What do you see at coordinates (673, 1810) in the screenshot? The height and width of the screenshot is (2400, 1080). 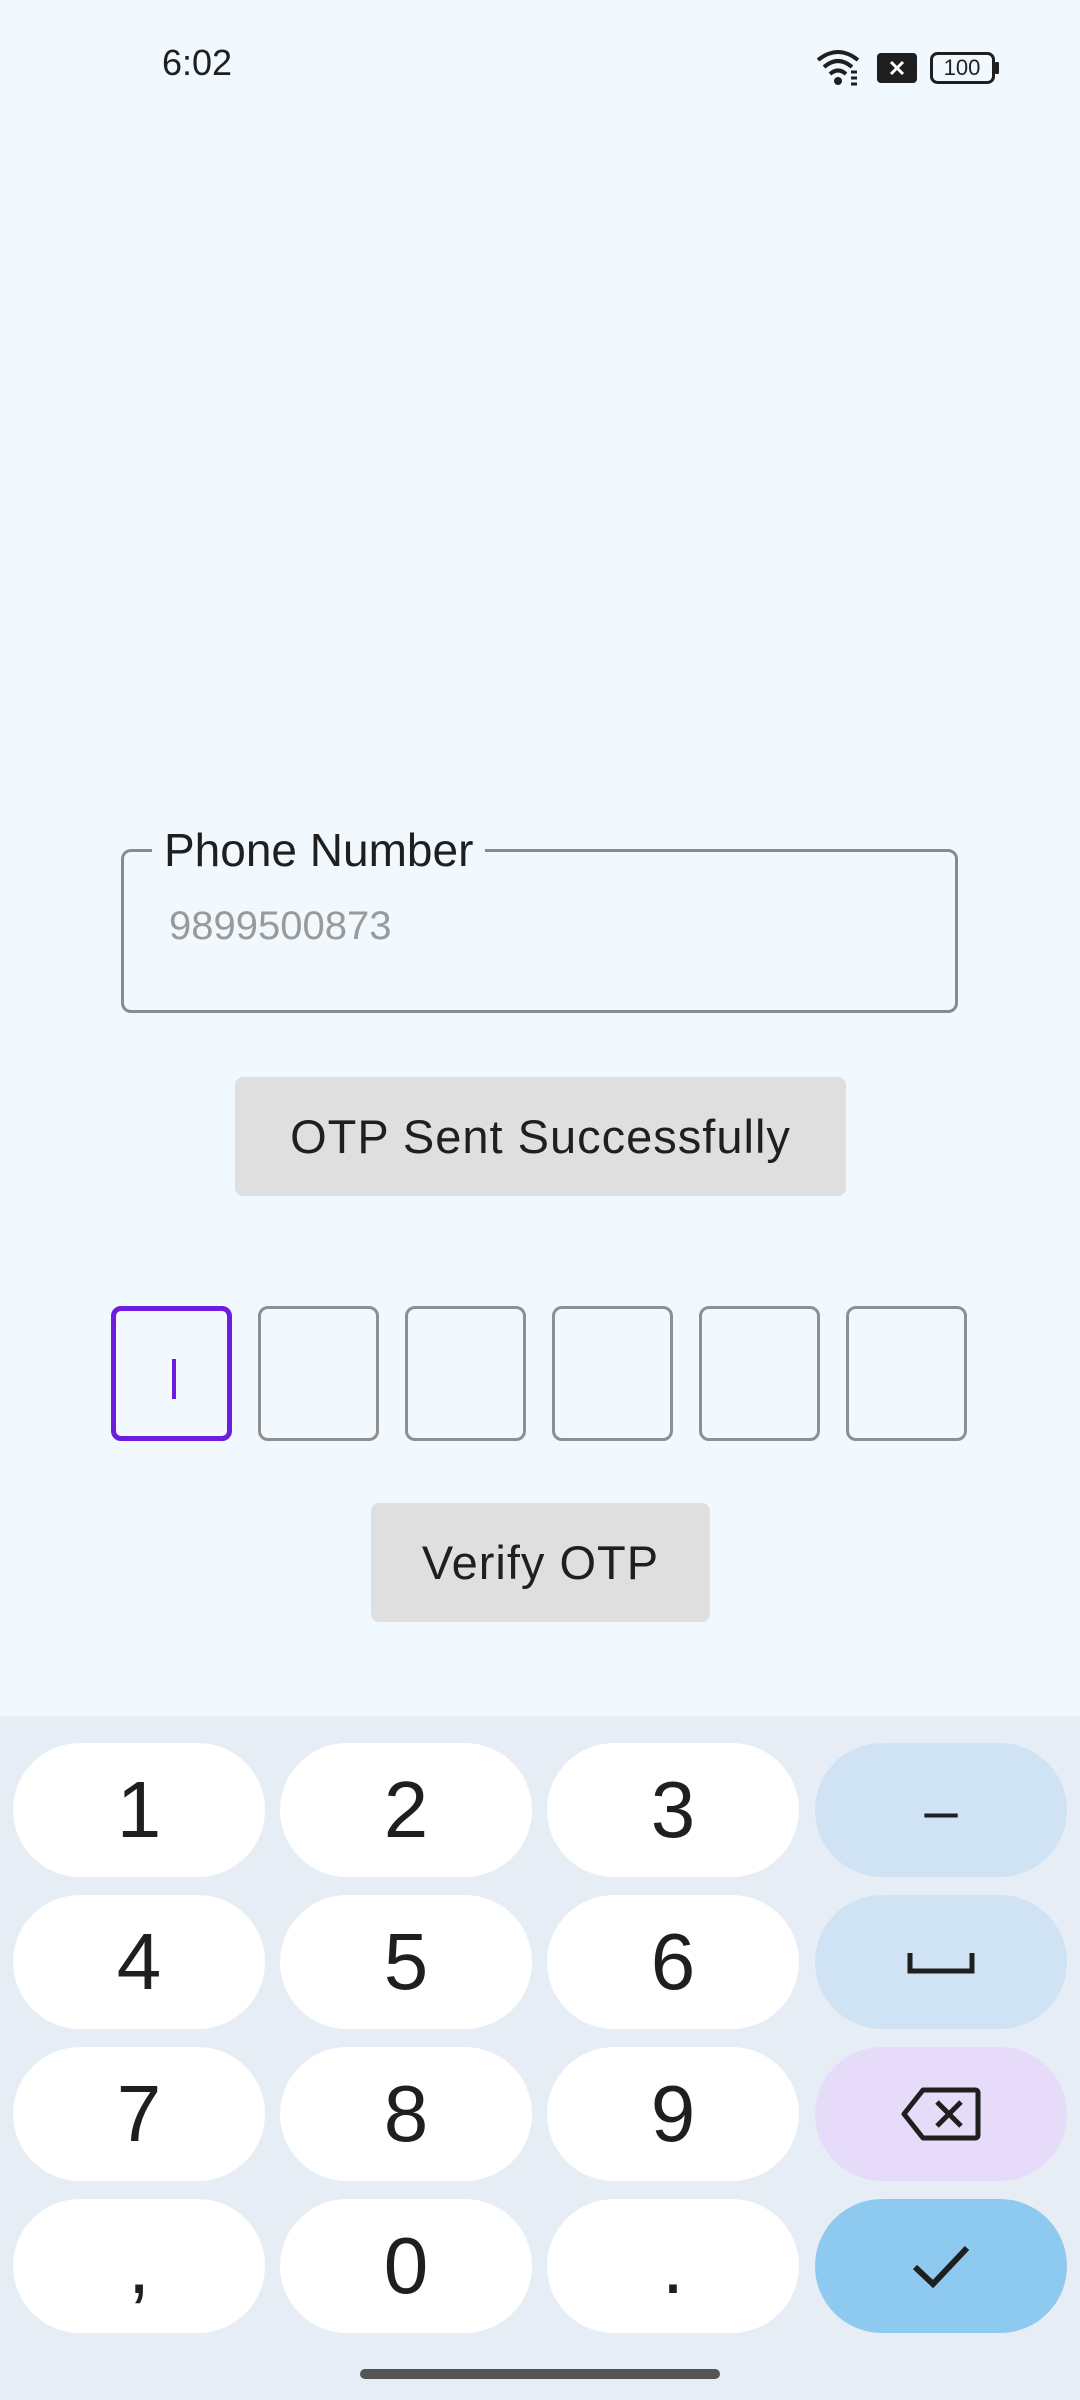 I see `key-3: 3` at bounding box center [673, 1810].